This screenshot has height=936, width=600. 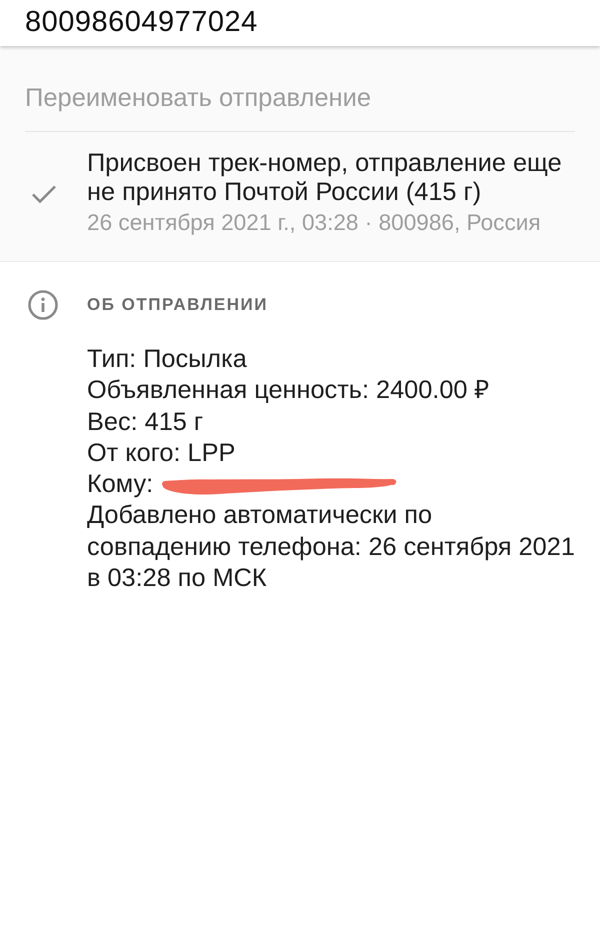 What do you see at coordinates (167, 359) in the screenshot?
I see `detail-line: Тип: Посылка` at bounding box center [167, 359].